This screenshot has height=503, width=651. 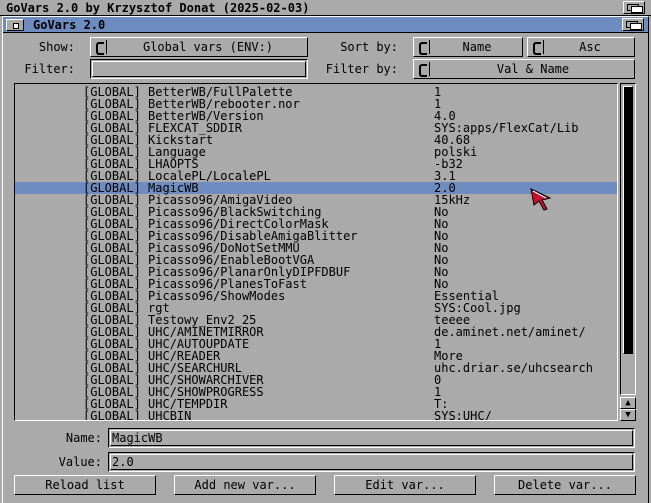 I want to click on sort-field-cycle-gadget: Name, so click(x=468, y=47).